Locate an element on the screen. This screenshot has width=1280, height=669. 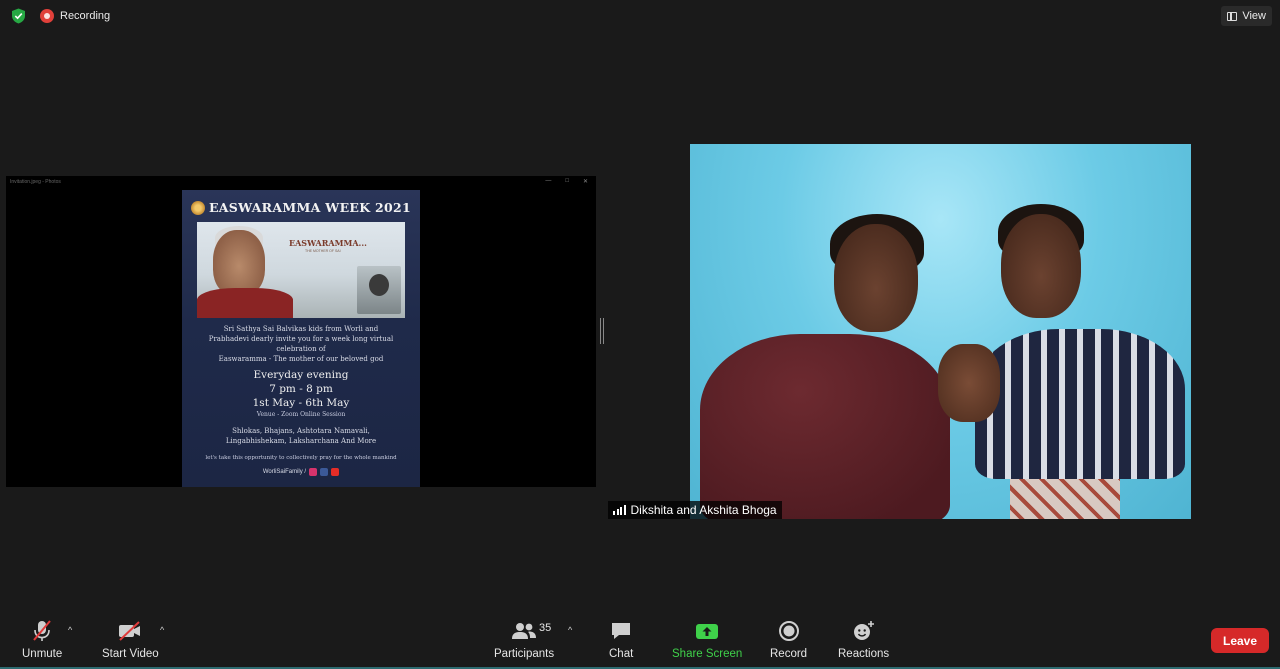
participant-name: Dikshita and Akshita Bhoga is located at coordinates (703, 510).